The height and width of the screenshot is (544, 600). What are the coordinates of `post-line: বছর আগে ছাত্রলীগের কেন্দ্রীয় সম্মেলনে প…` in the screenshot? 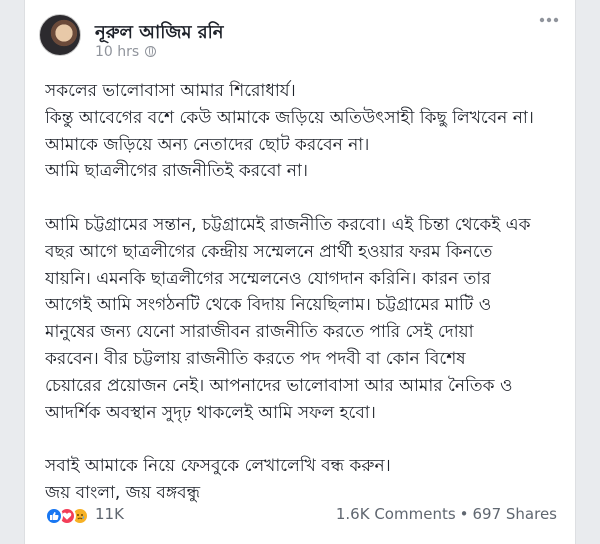 It's located at (269, 251).